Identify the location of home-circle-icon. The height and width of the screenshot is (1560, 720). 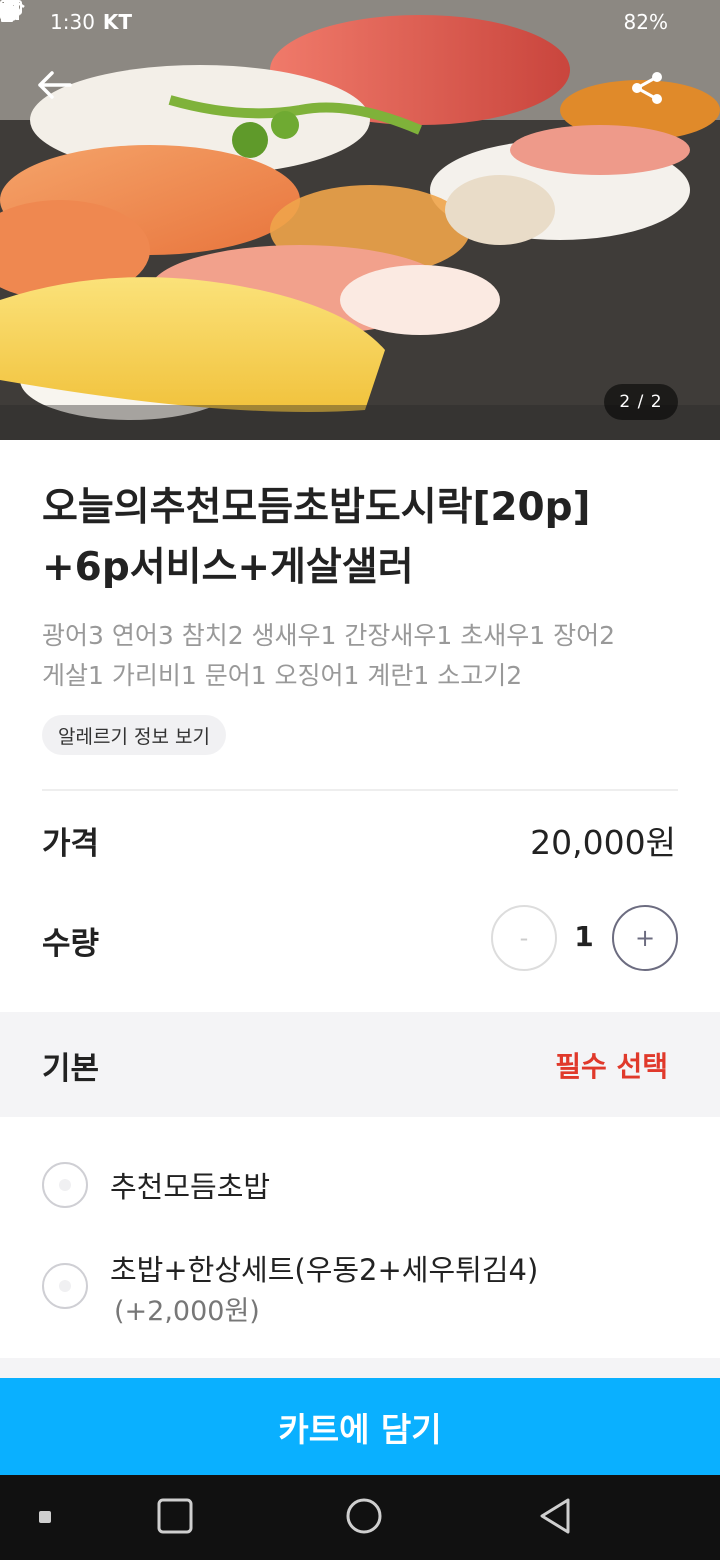
(364, 1518).